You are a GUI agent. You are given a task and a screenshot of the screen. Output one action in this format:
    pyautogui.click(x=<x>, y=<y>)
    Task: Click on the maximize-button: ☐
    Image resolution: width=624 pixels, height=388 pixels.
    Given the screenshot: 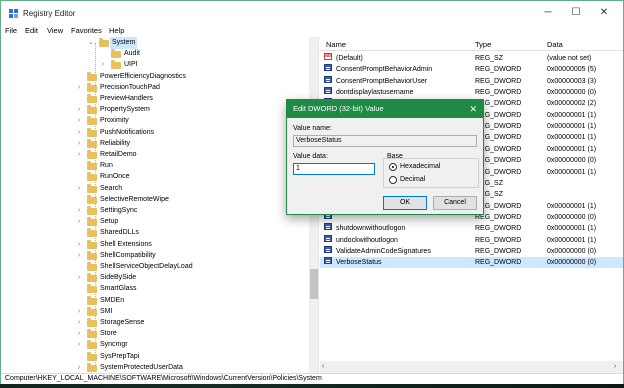 What is the action you would take?
    pyautogui.click(x=576, y=13)
    